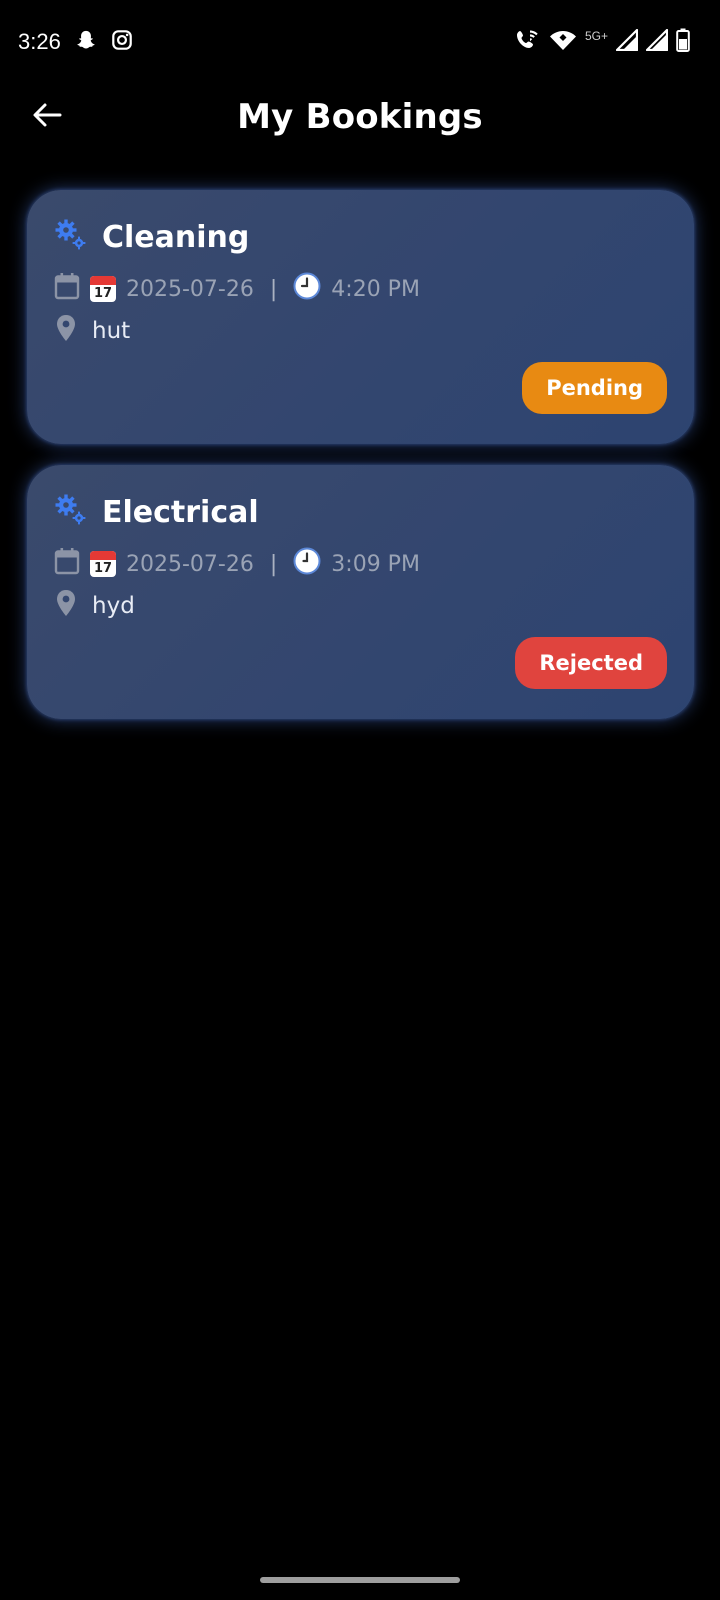 The width and height of the screenshot is (720, 1600). I want to click on home-indicator, so click(360, 1580).